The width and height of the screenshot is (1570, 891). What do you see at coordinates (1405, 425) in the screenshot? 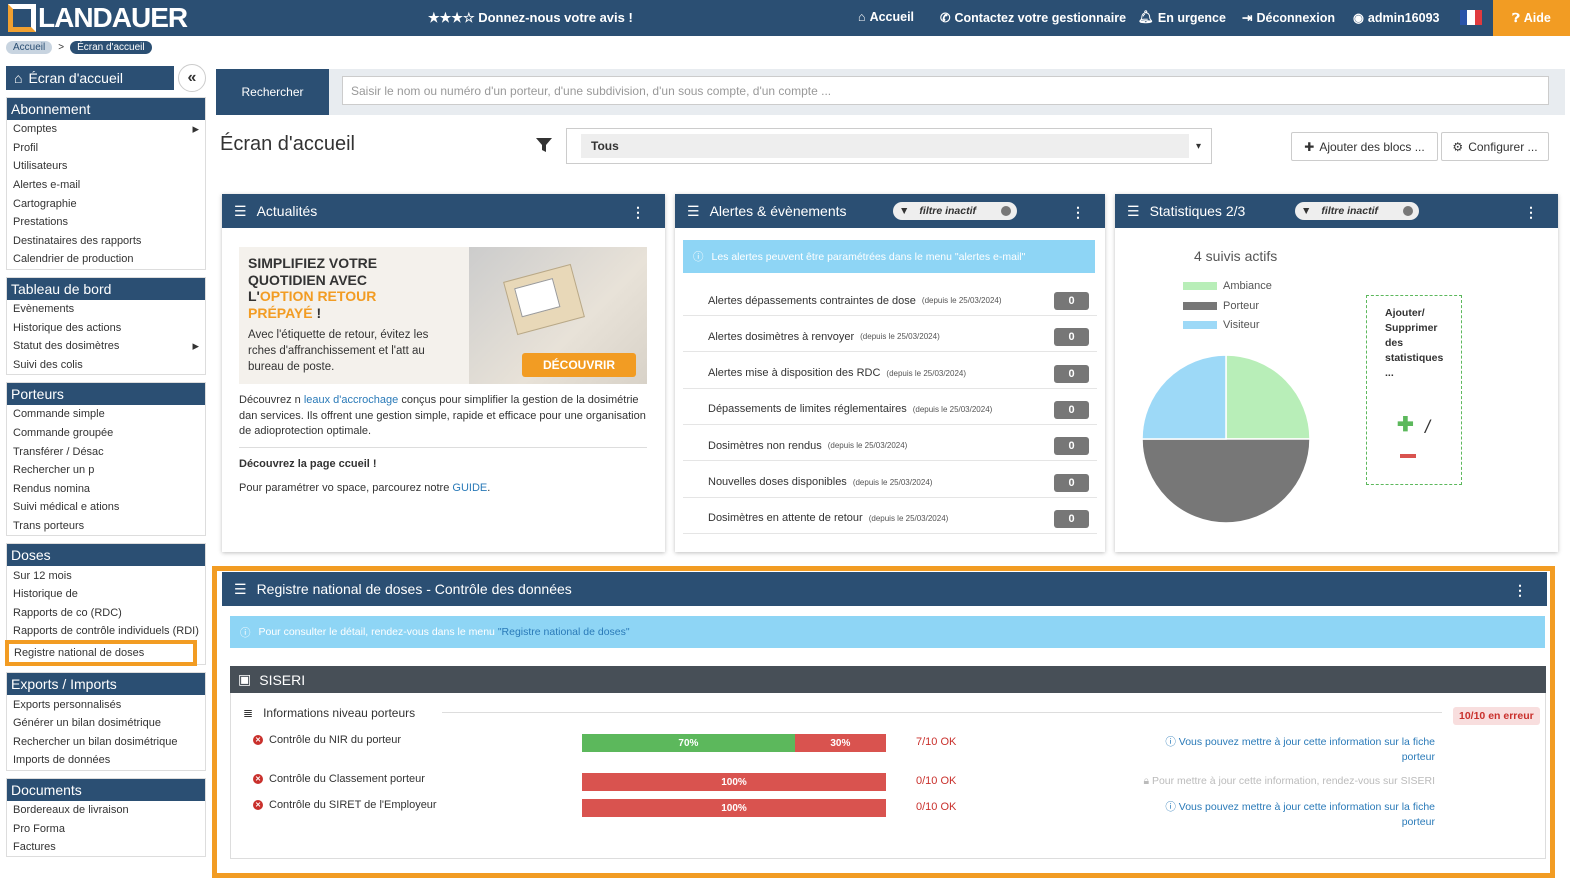
I see `plus-icon: ✚` at bounding box center [1405, 425].